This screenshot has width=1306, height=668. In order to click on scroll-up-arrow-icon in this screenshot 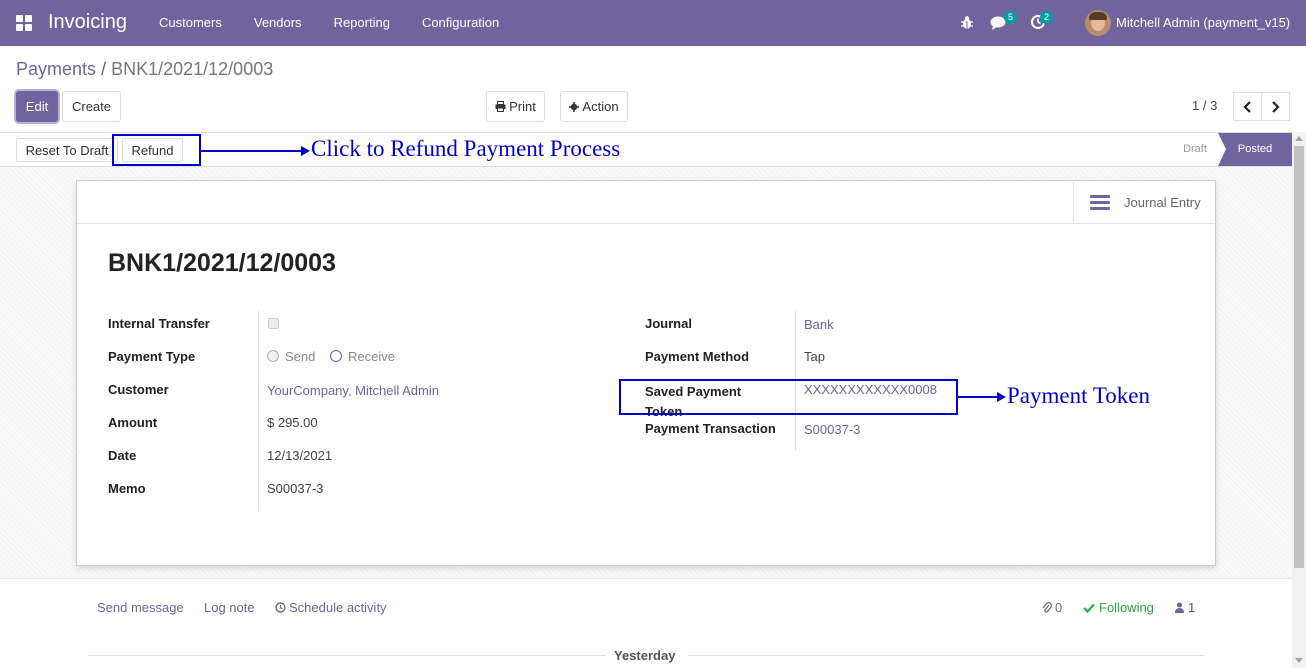, I will do `click(1299, 138)`.